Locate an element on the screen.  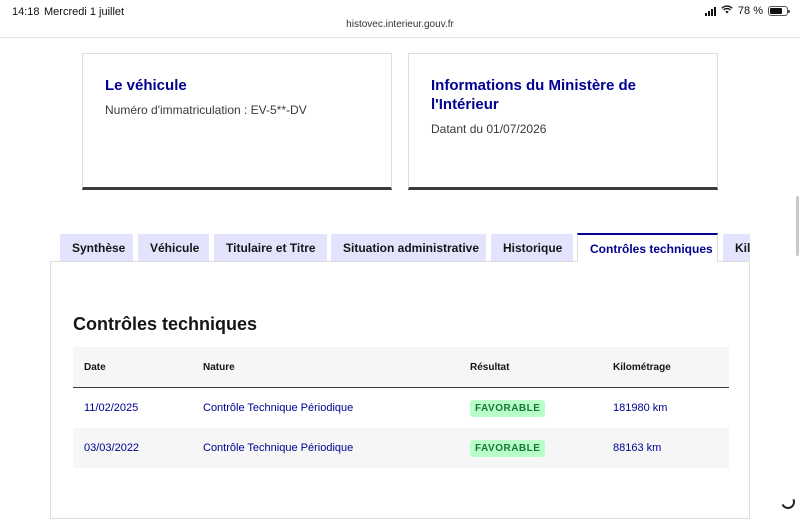
tab-vehicule: Véhicule is located at coordinates (173, 248).